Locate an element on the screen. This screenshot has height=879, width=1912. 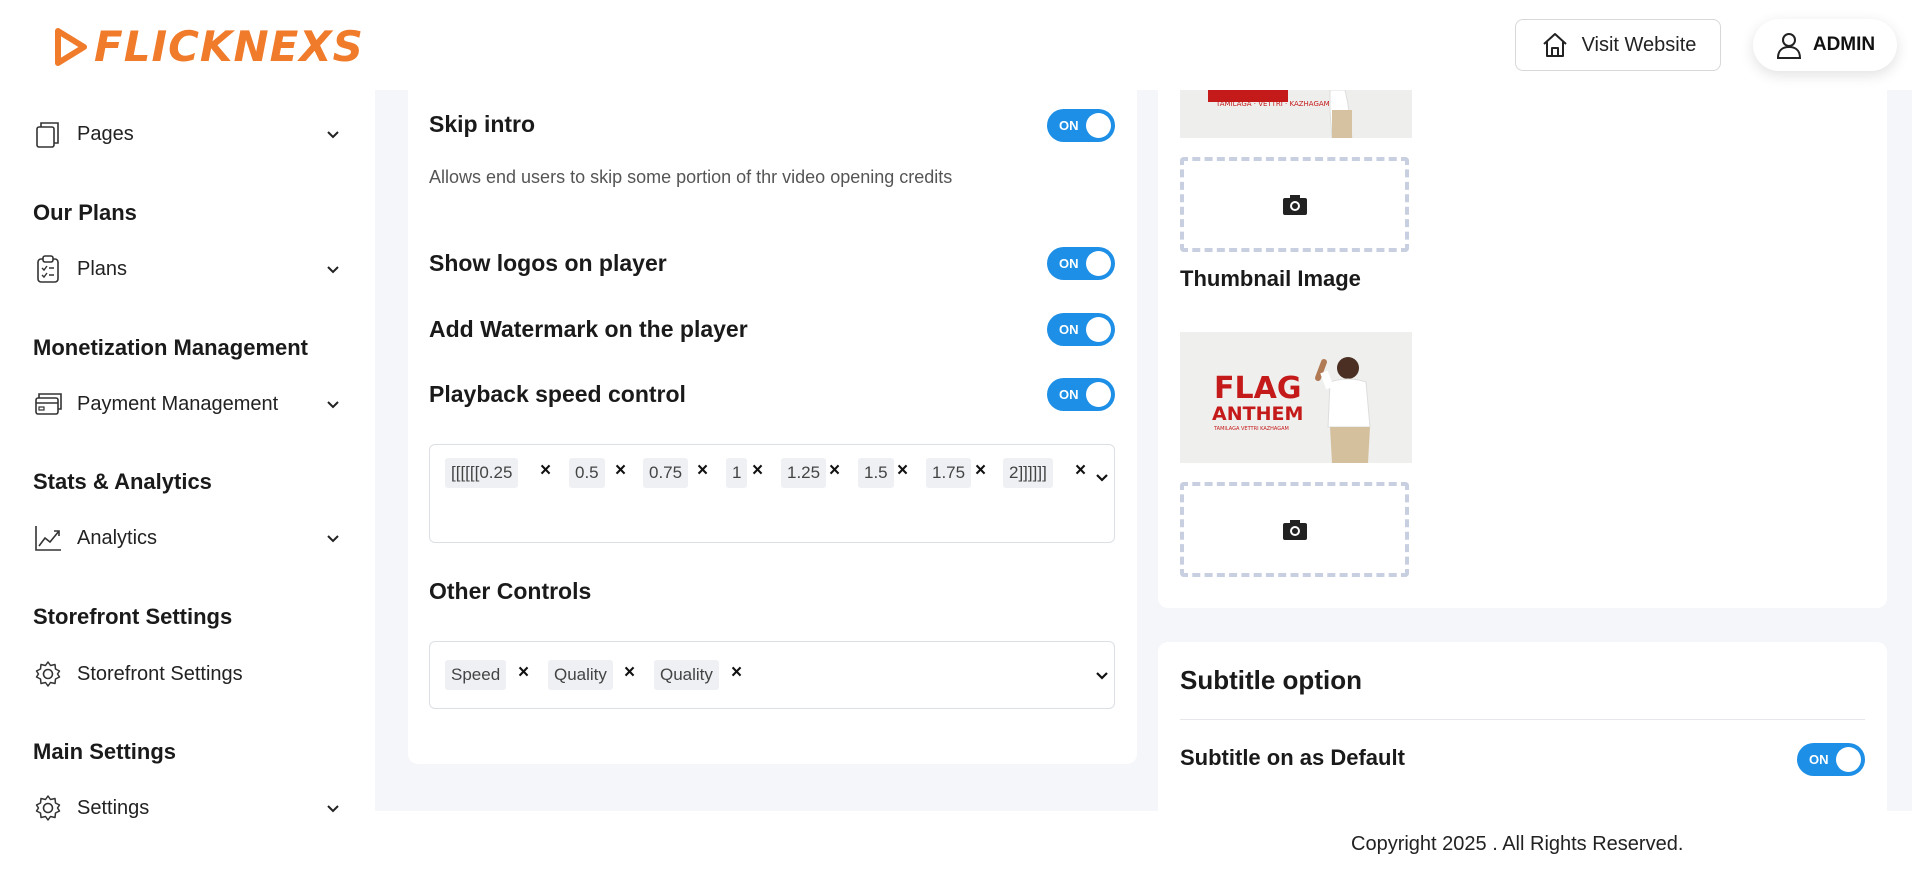
visit-website-label: Visit Website is located at coordinates (1639, 44).